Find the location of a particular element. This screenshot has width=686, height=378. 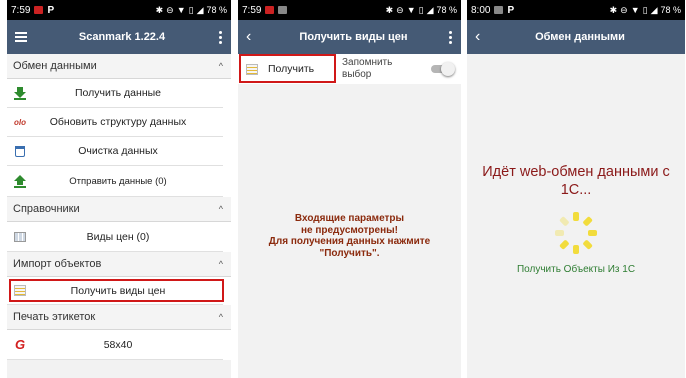

olo-logo-icon: olo is located at coordinates (20, 122).